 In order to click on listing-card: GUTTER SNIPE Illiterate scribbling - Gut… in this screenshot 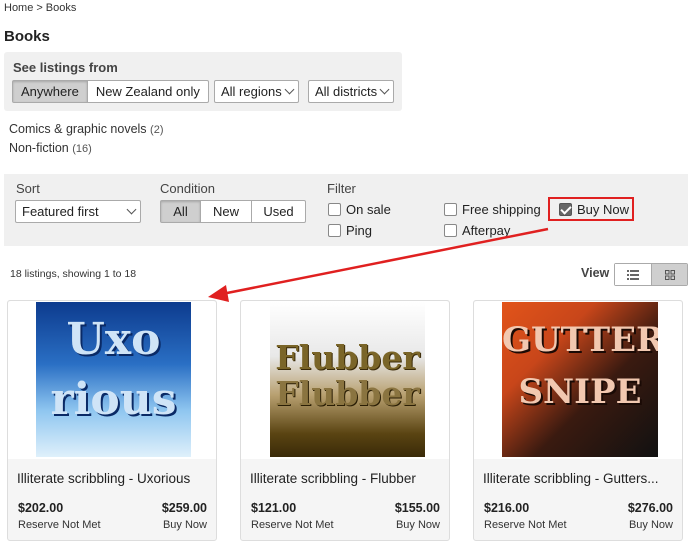, I will do `click(578, 420)`.